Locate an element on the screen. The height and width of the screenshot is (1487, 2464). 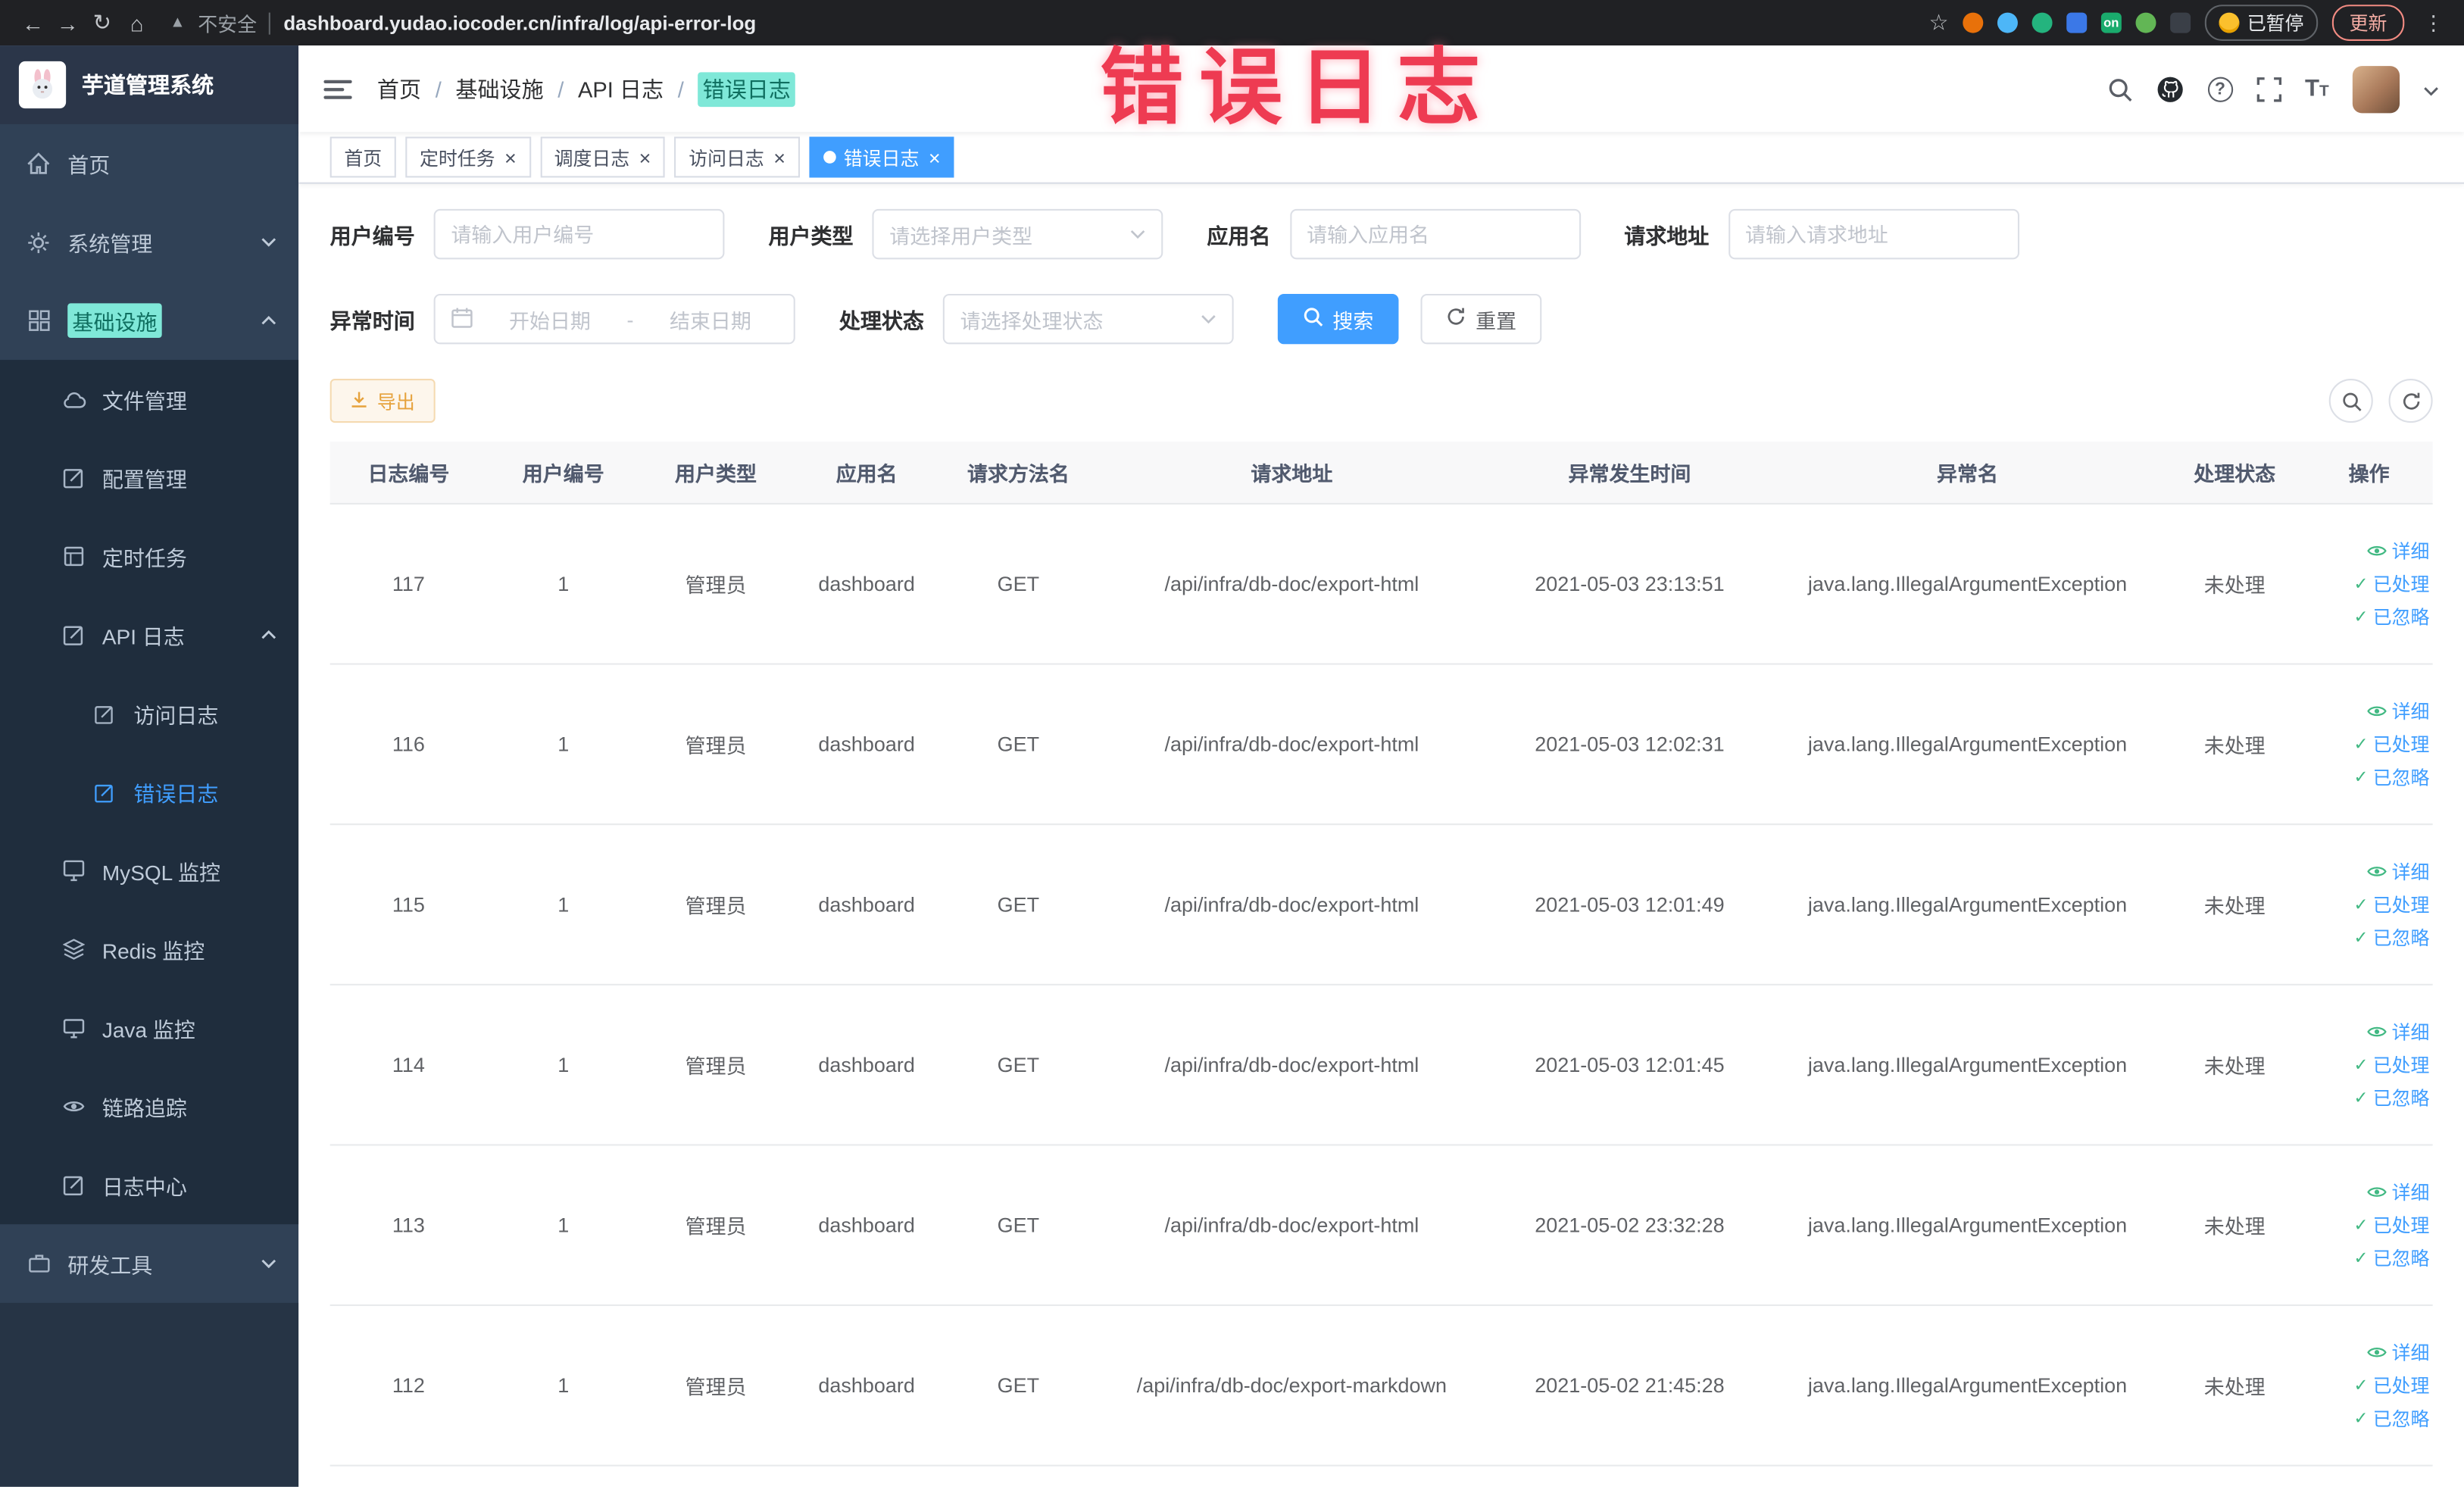
tab-access-log: 访问日志 × is located at coordinates (737, 157).